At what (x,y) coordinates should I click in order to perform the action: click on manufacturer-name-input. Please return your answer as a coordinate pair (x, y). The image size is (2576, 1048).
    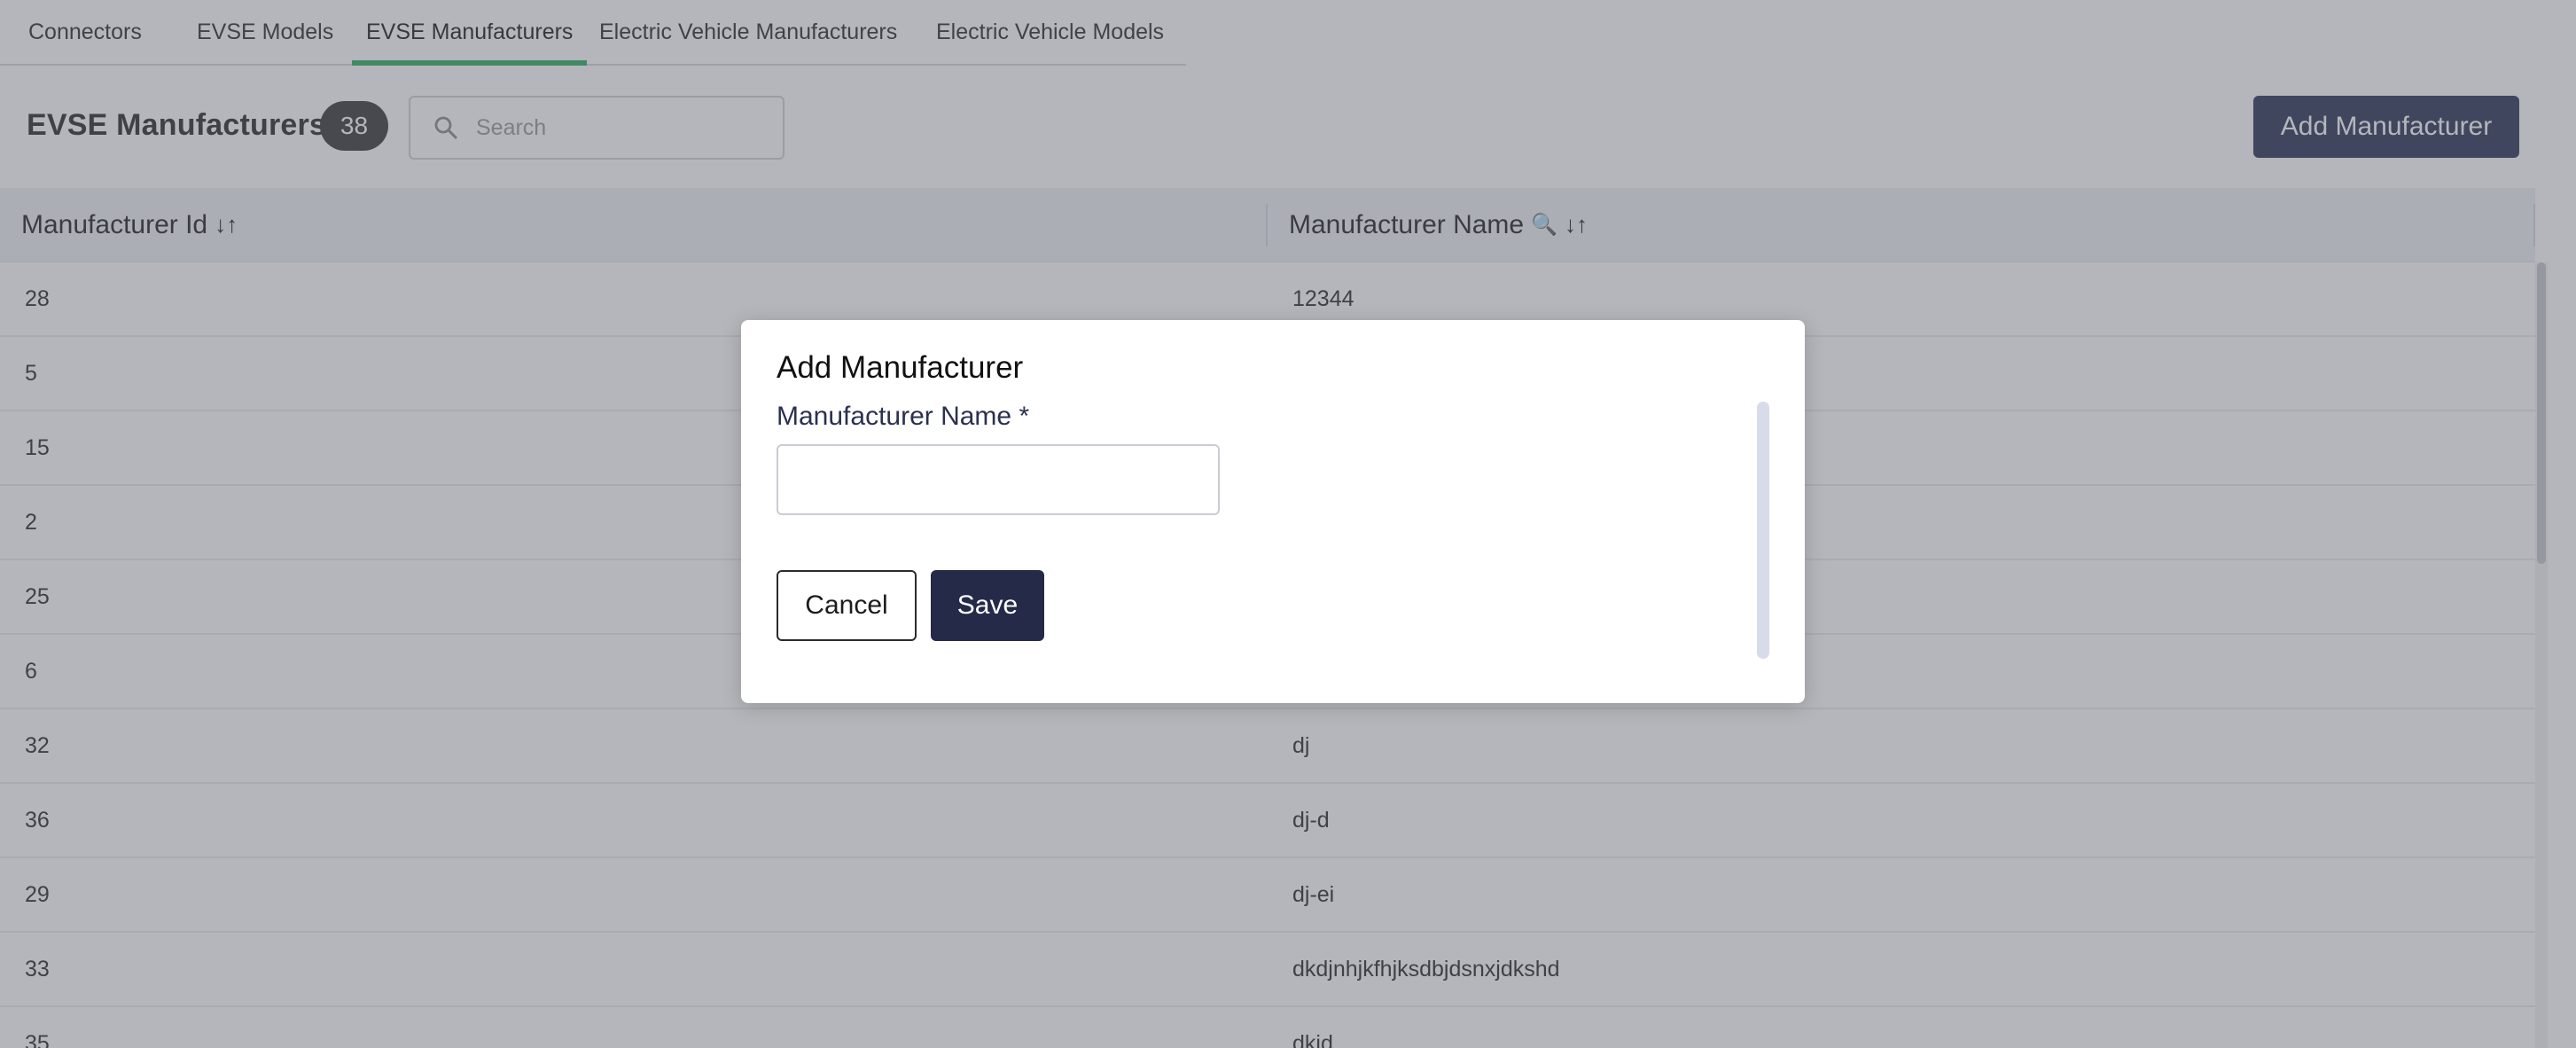
    Looking at the image, I should click on (998, 479).